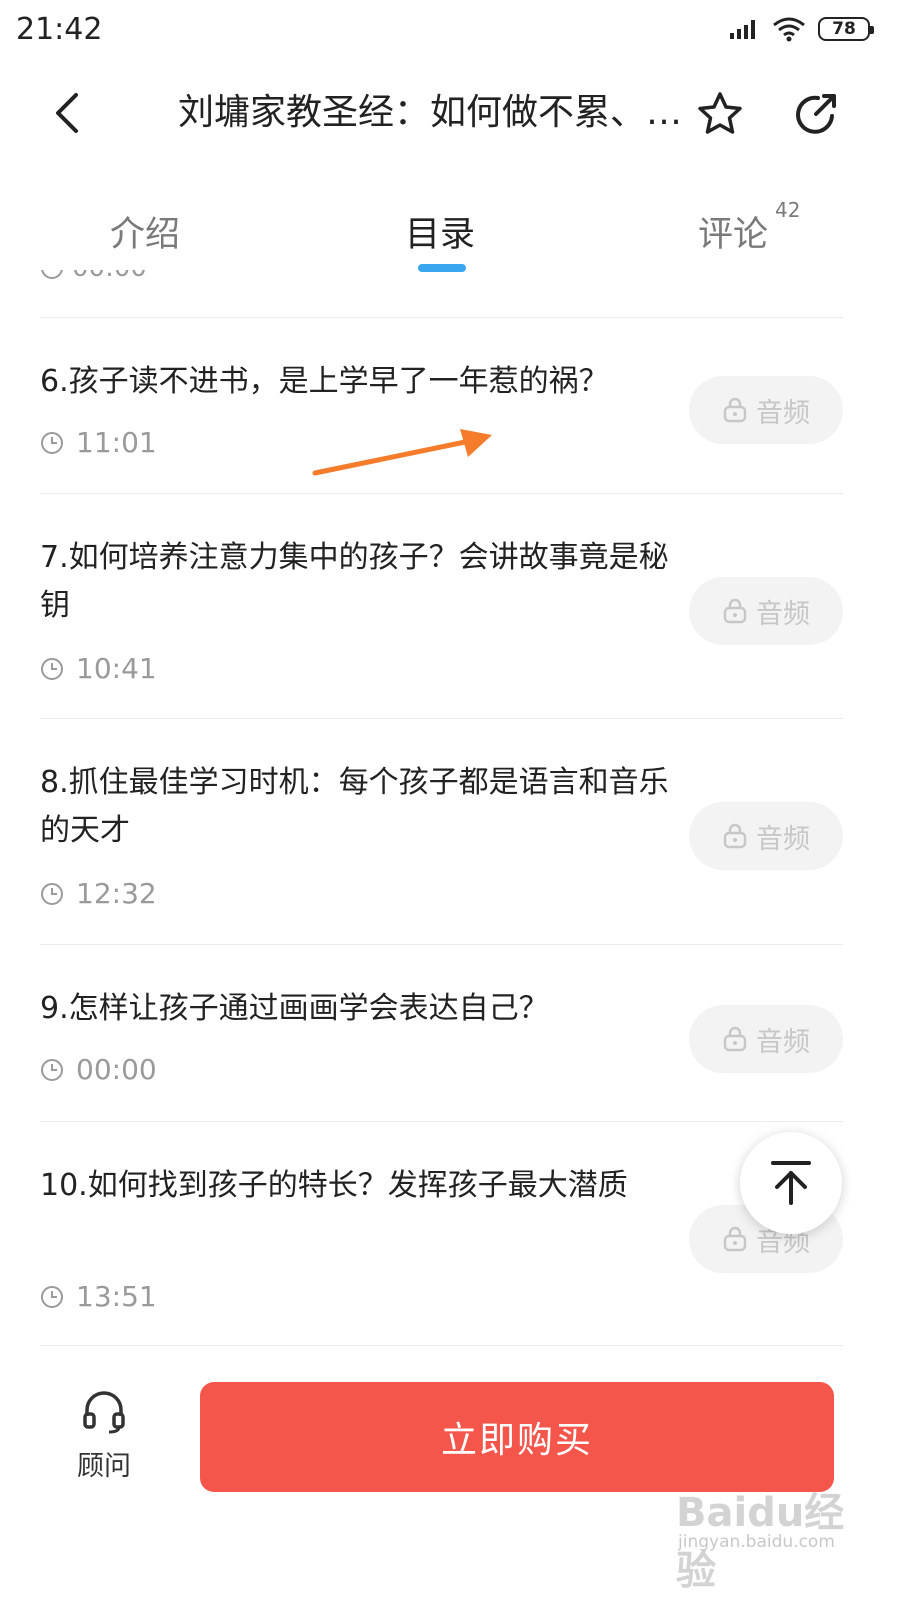 This screenshot has height=1600, width=900. What do you see at coordinates (742, 29) in the screenshot?
I see `signal-icon` at bounding box center [742, 29].